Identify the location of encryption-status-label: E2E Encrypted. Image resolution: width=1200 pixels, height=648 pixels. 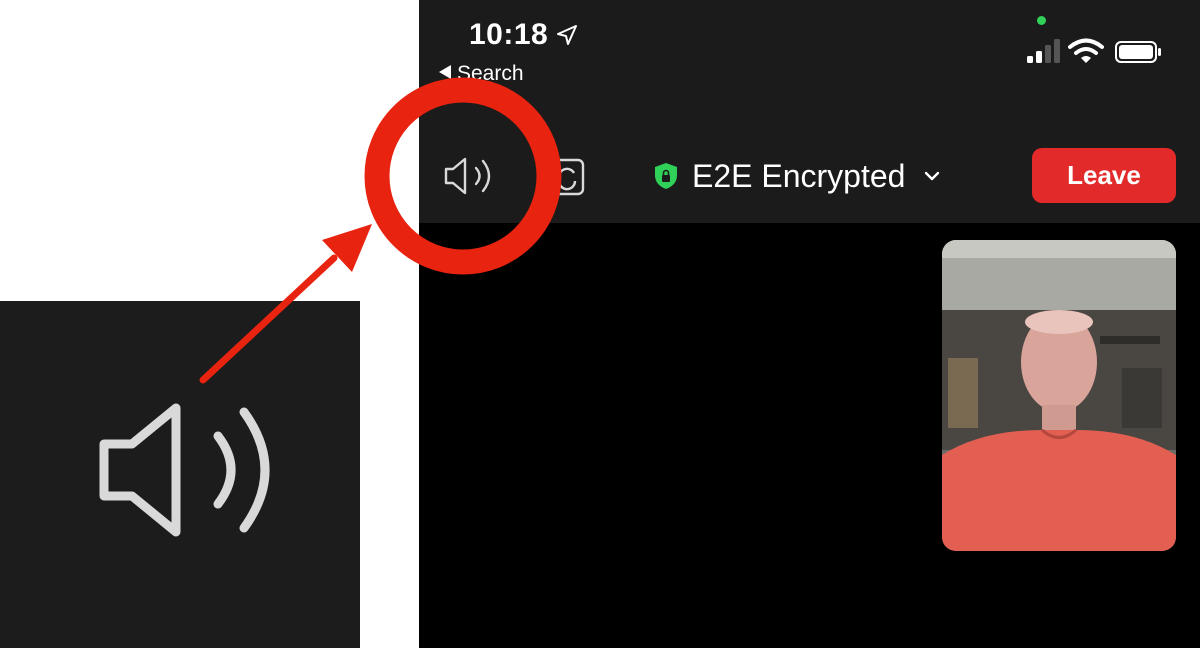
(799, 175).